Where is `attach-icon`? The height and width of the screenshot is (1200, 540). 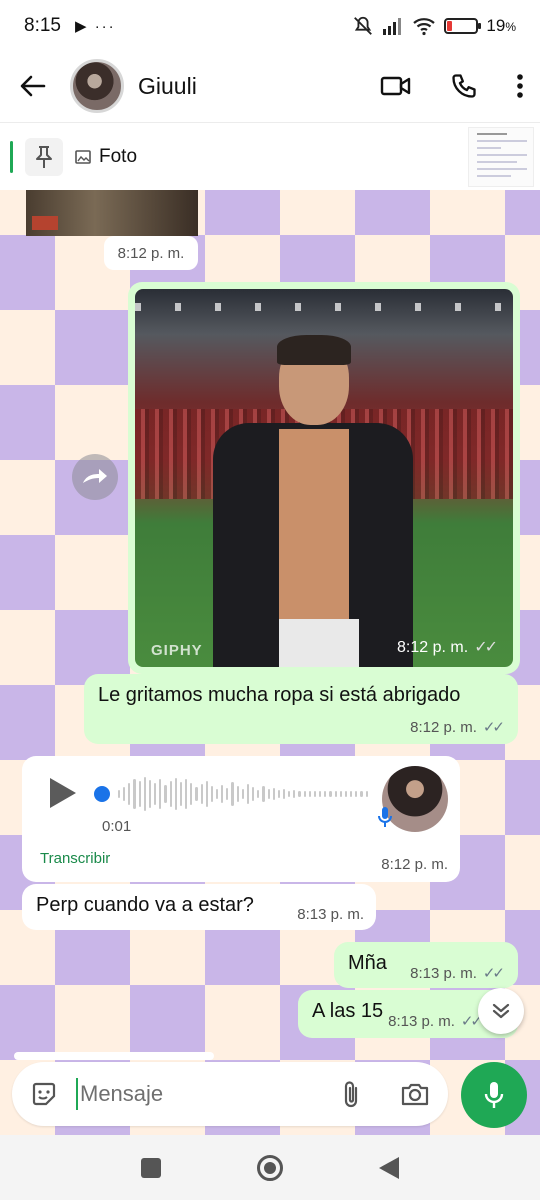 attach-icon is located at coordinates (351, 1094).